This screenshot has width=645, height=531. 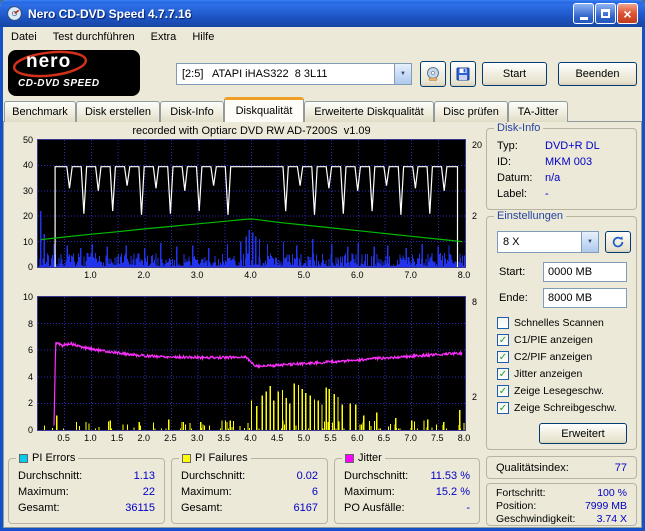 What do you see at coordinates (557, 408) in the screenshot?
I see `checkbox-zeige-schreibgeschw: ✓ Zeige Schreibgeschw.` at bounding box center [557, 408].